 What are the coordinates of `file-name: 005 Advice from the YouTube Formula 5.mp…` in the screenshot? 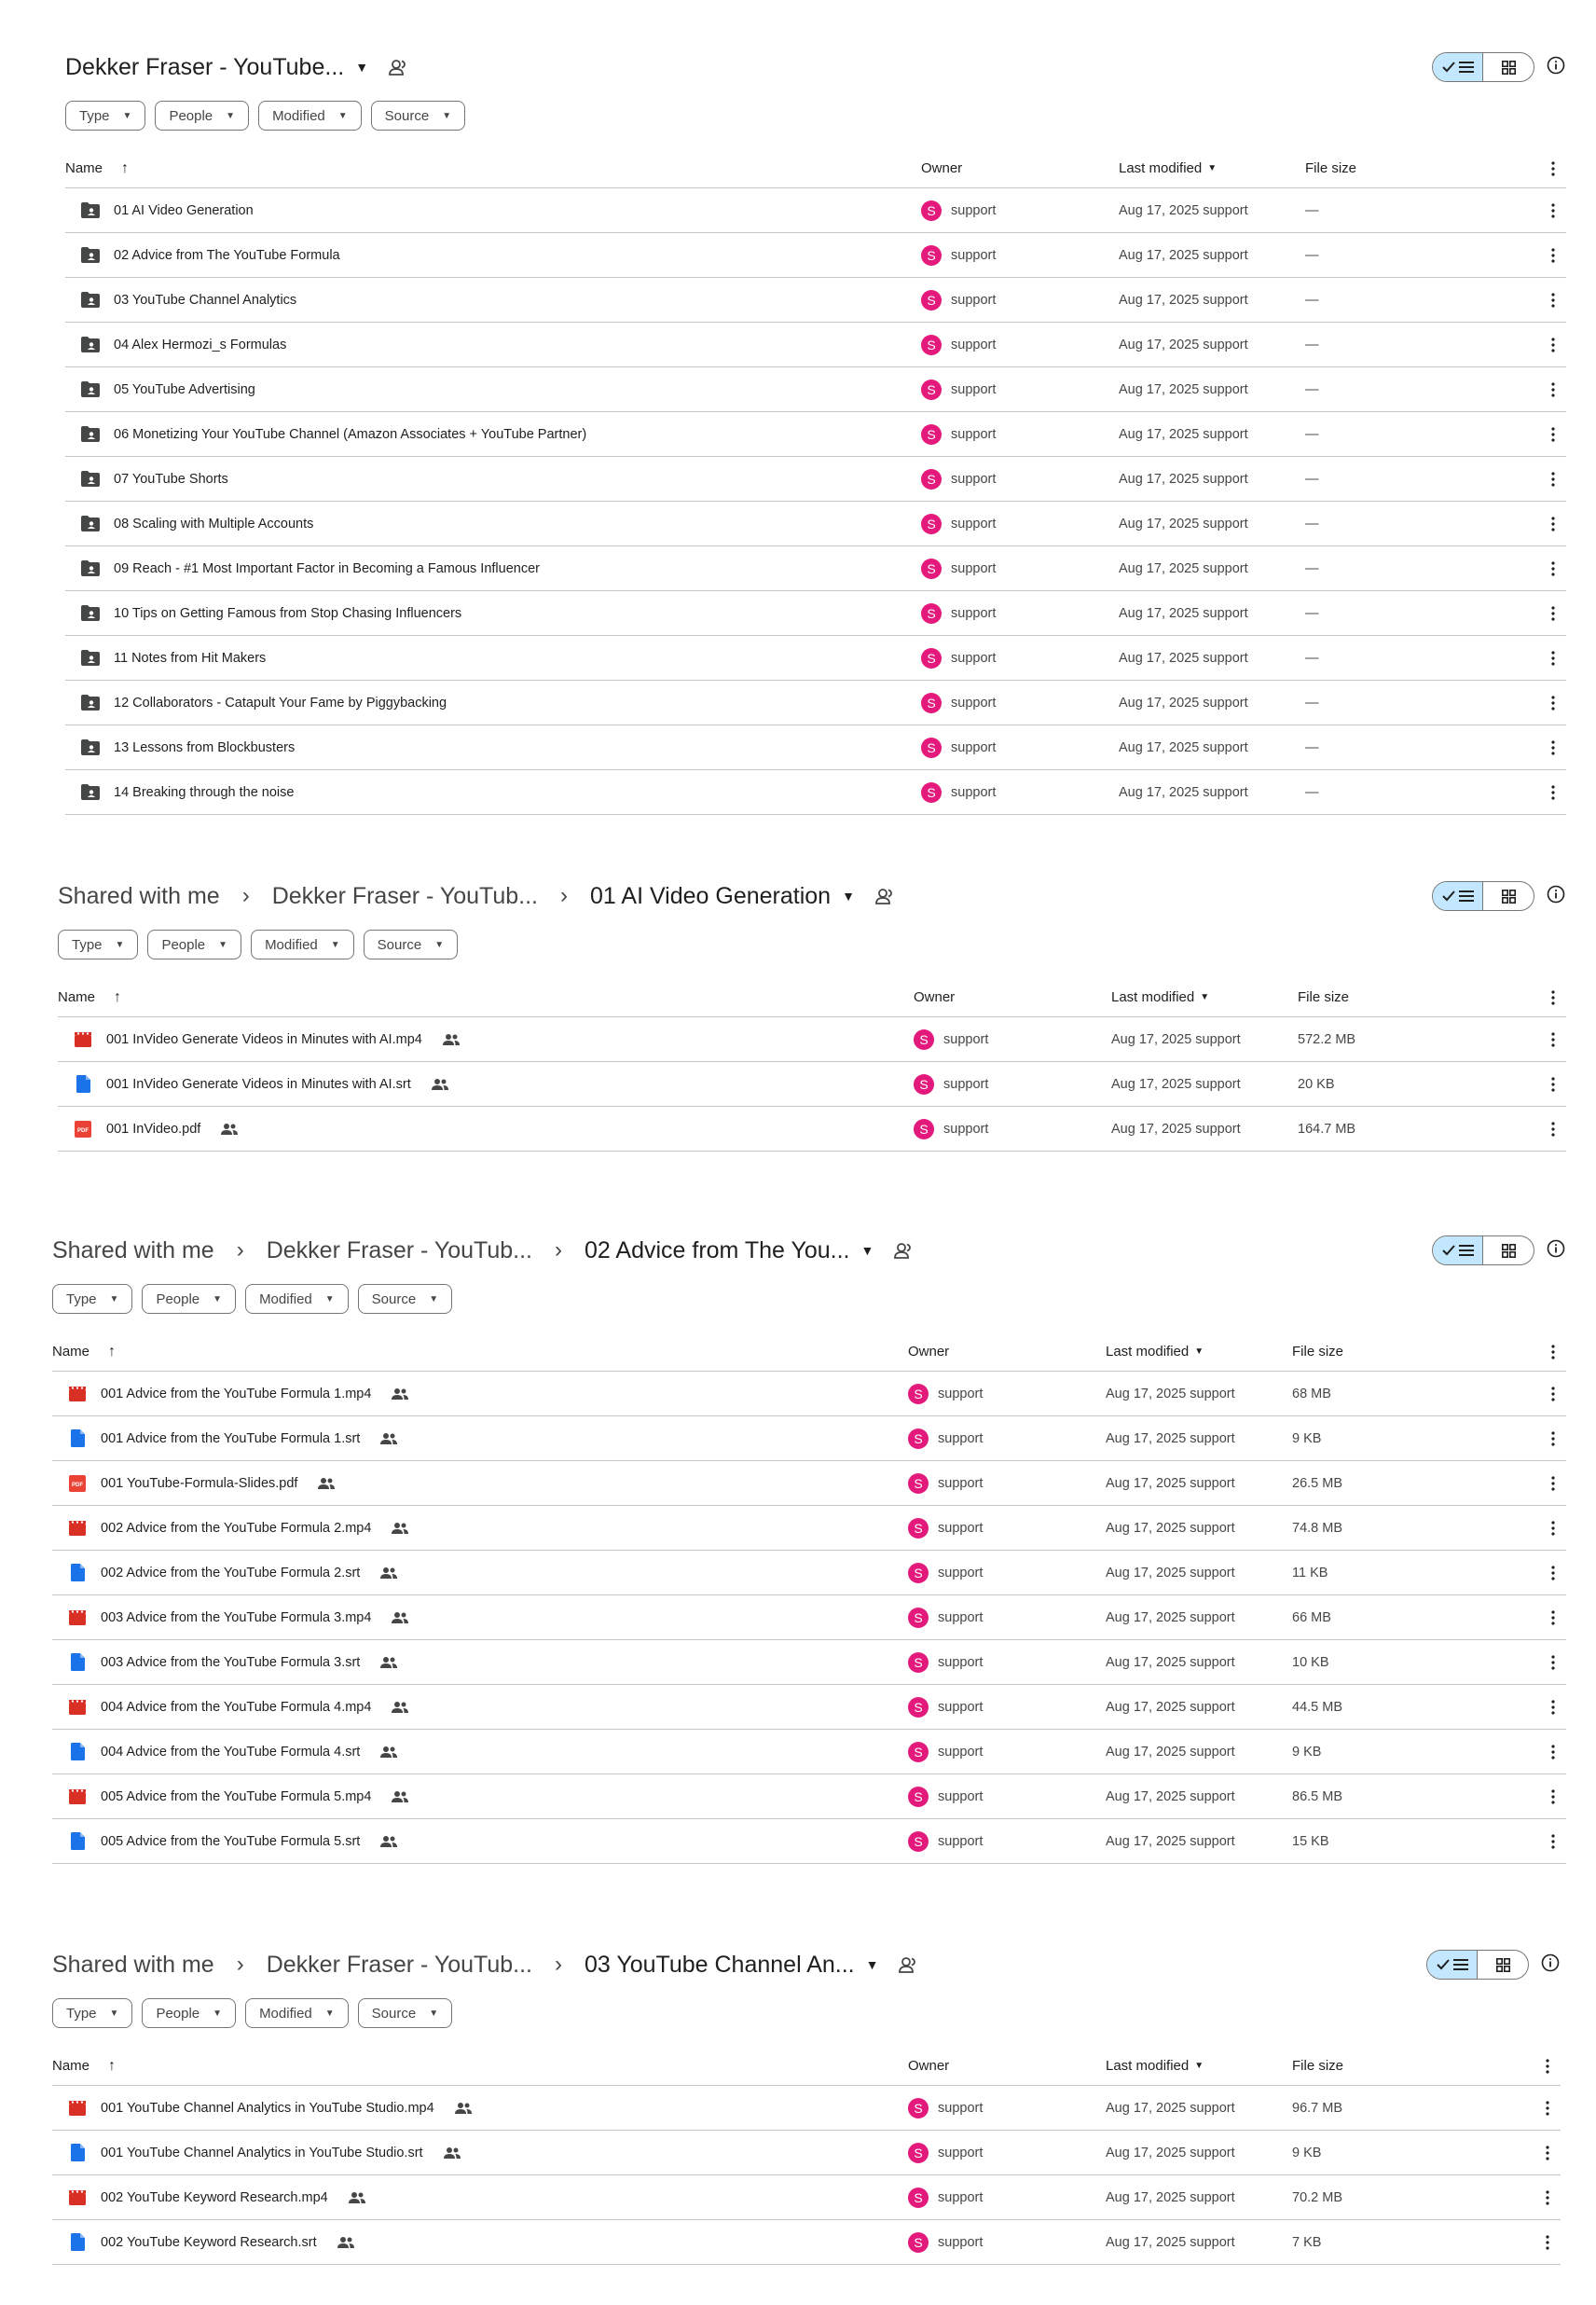 It's located at (236, 1796).